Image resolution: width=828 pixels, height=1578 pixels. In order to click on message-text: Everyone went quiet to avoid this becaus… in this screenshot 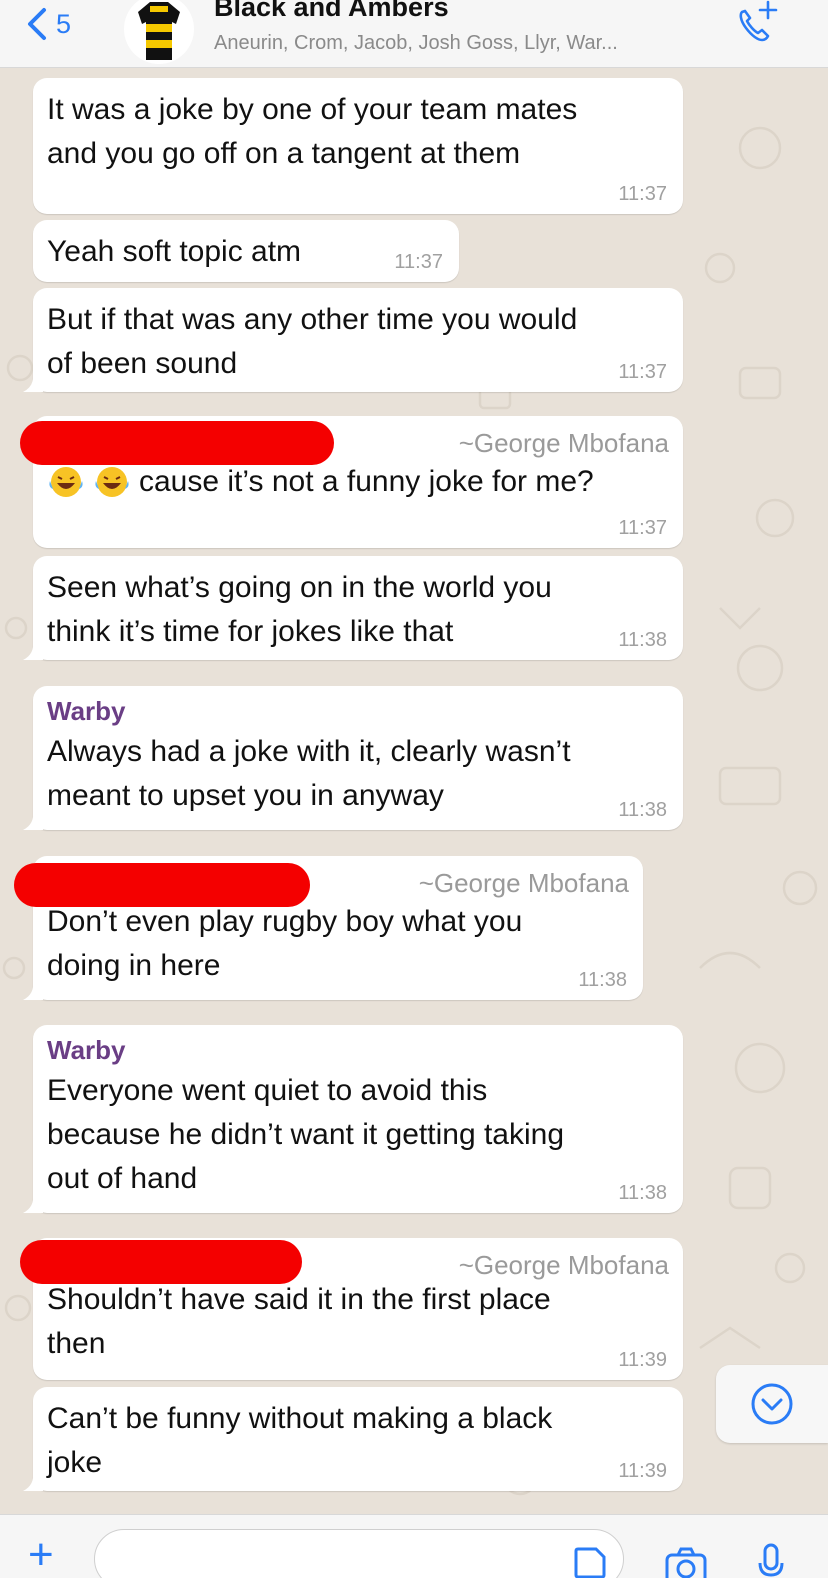, I will do `click(306, 1134)`.